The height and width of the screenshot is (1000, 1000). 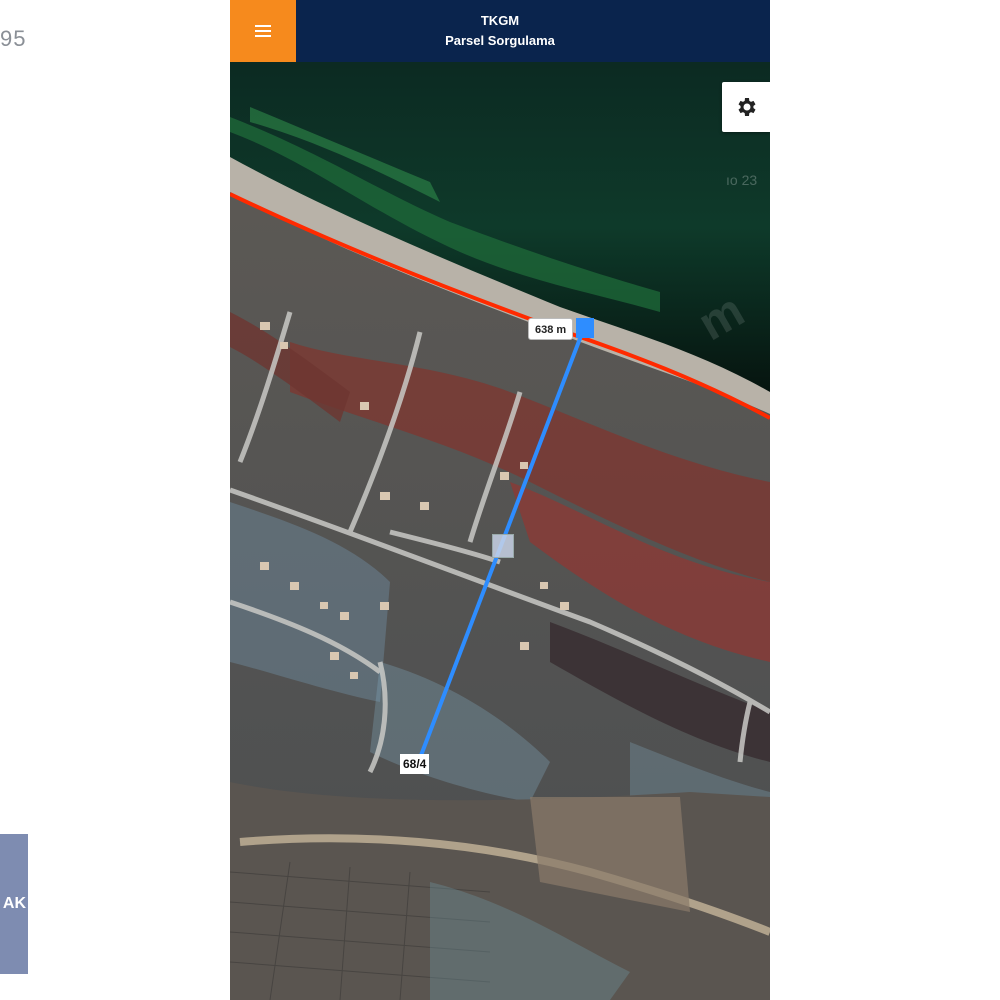 What do you see at coordinates (585, 328) in the screenshot?
I see `measure-end-handle` at bounding box center [585, 328].